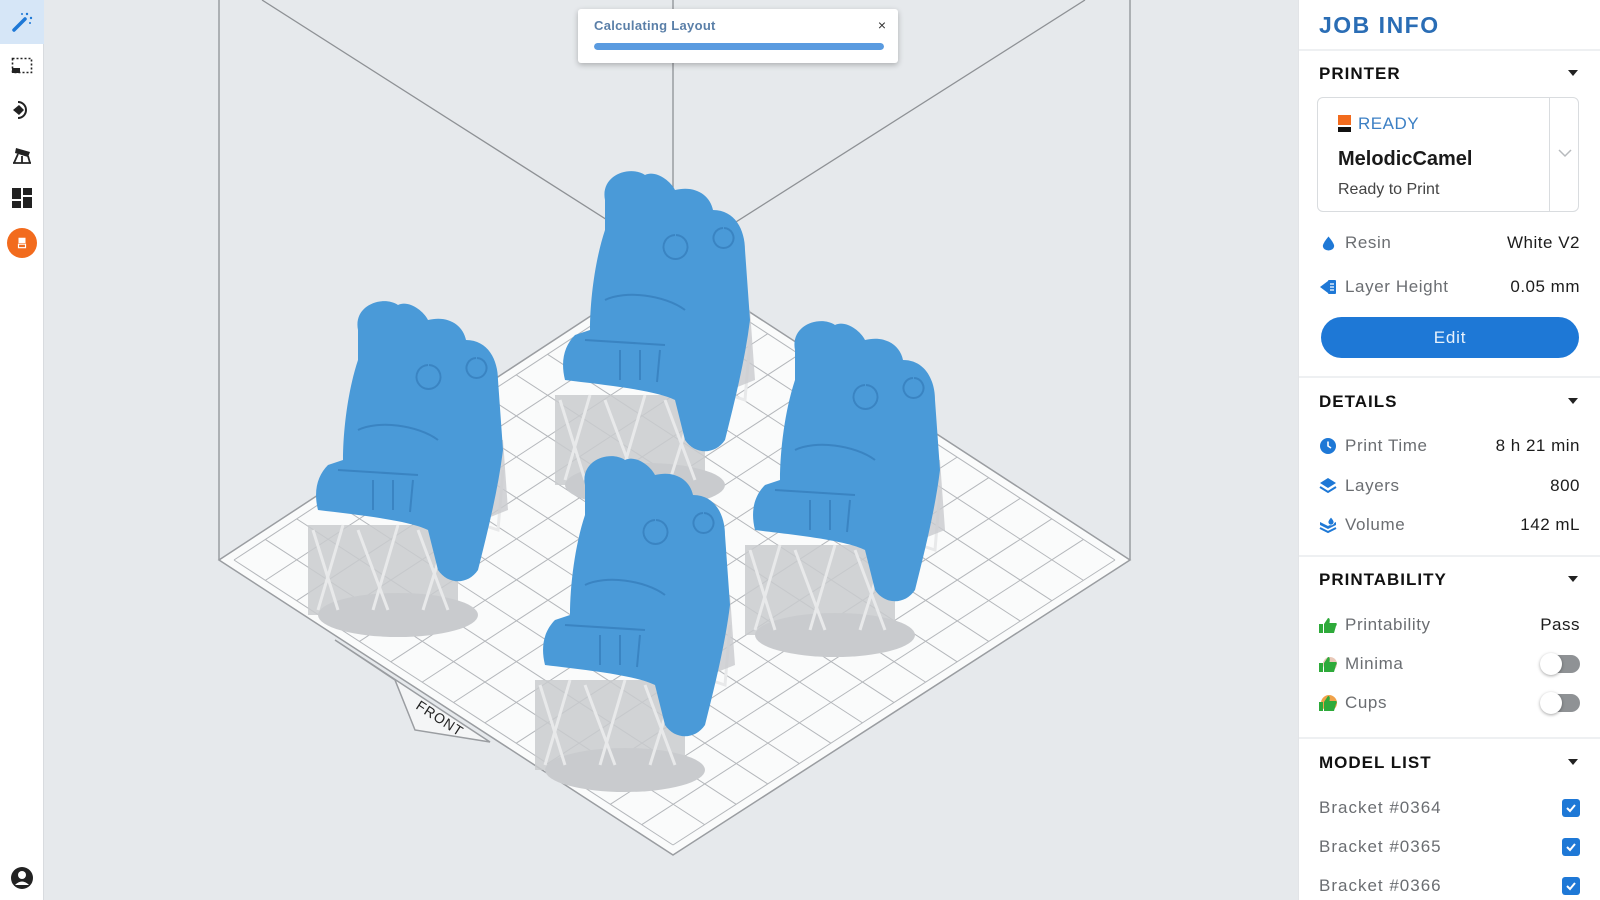 This screenshot has width=1600, height=900. Describe the element at coordinates (1375, 762) in the screenshot. I see `model-list-section-heading: MODEL LIST` at that location.